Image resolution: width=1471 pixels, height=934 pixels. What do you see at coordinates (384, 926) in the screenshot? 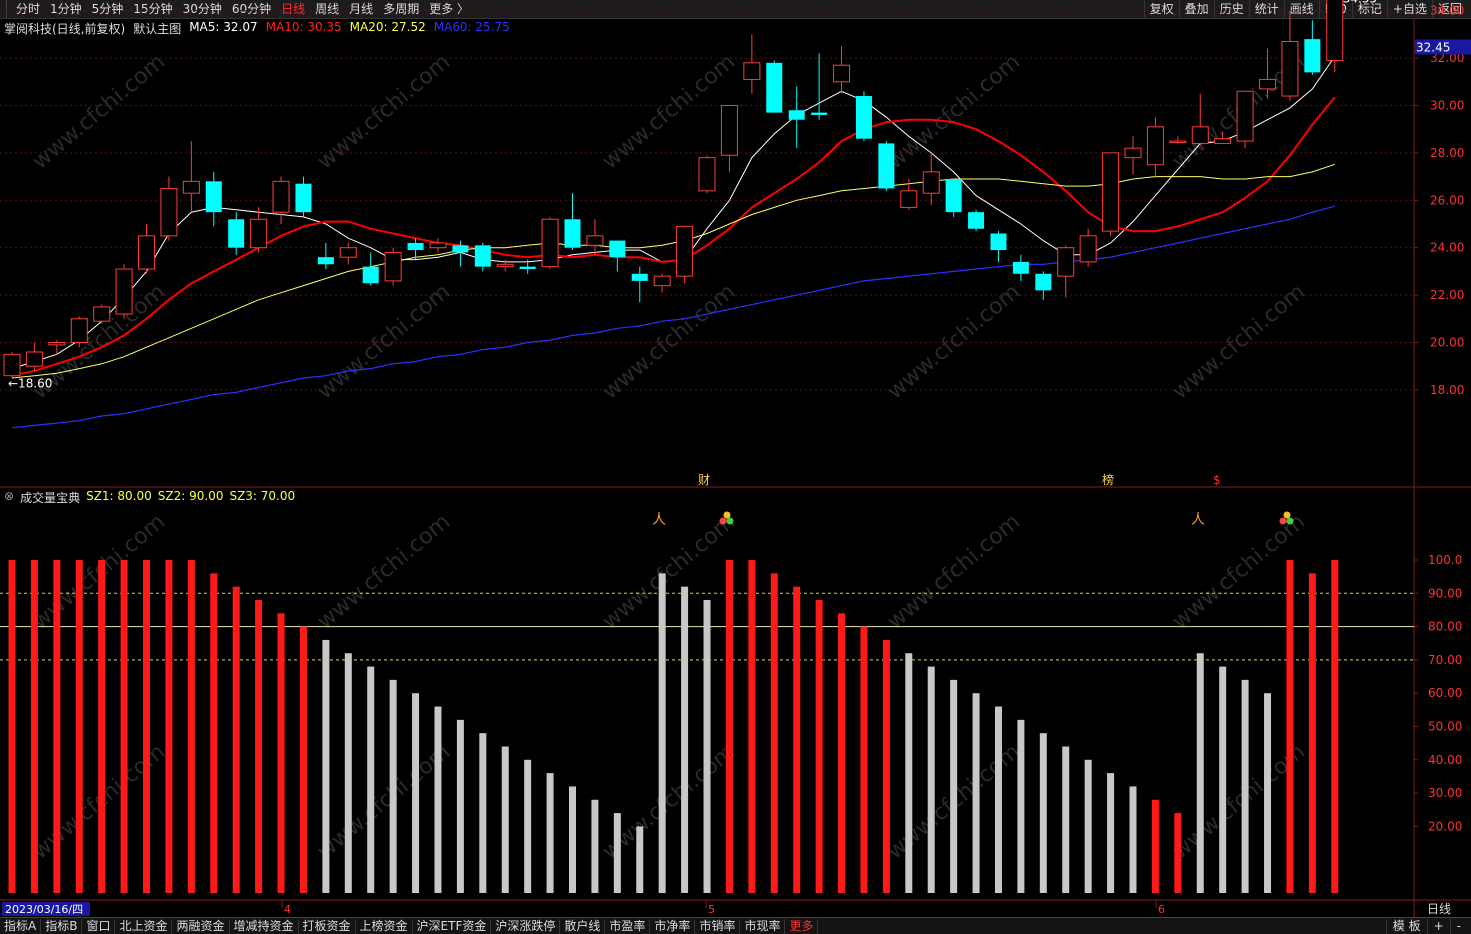
I see `bottom-tab-7: 上榜资金` at bounding box center [384, 926].